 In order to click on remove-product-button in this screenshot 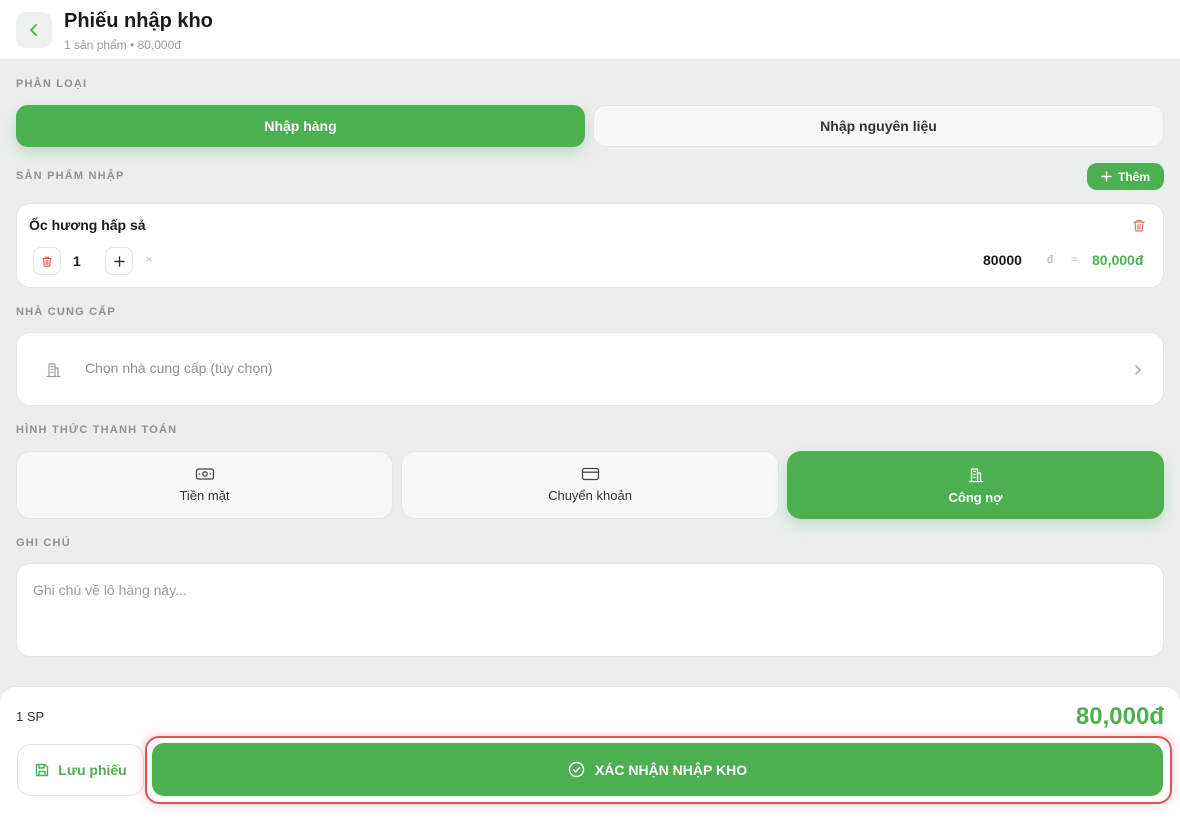, I will do `click(1139, 228)`.